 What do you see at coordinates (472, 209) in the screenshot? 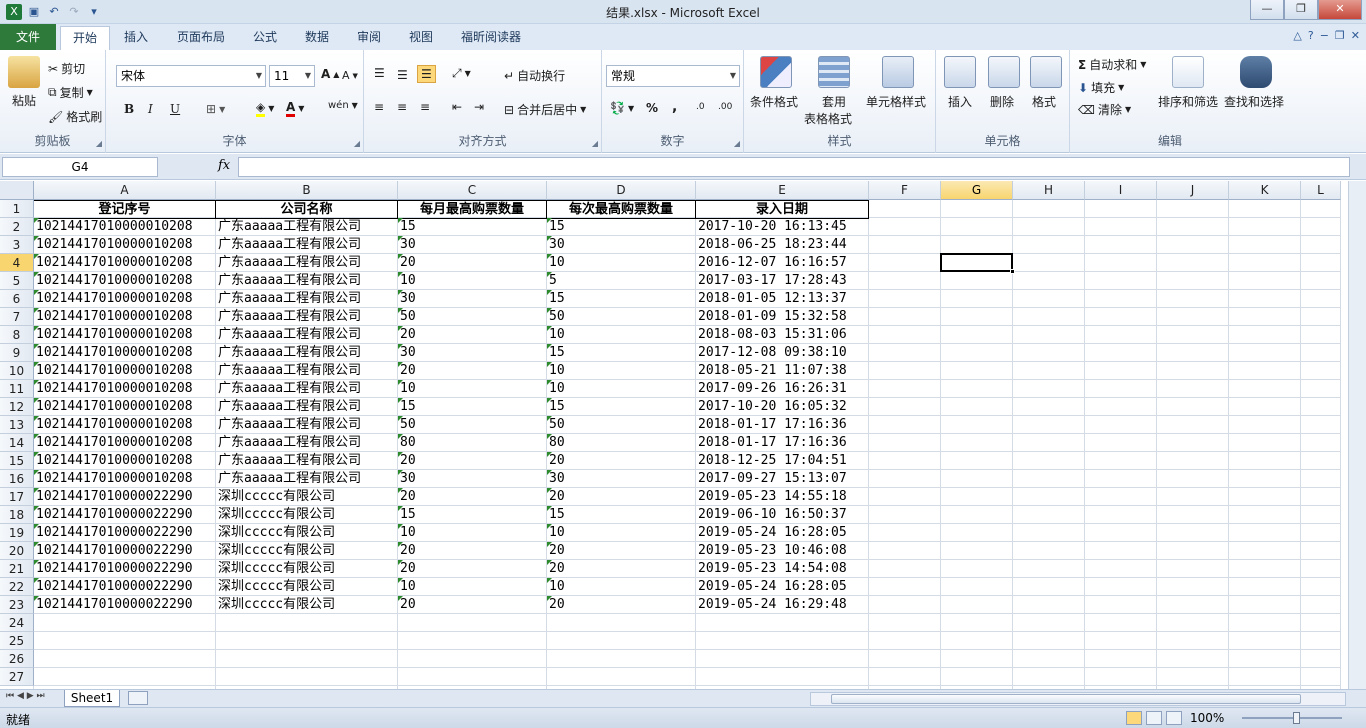
I see `header-cell: 每月最高购票数量` at bounding box center [472, 209].